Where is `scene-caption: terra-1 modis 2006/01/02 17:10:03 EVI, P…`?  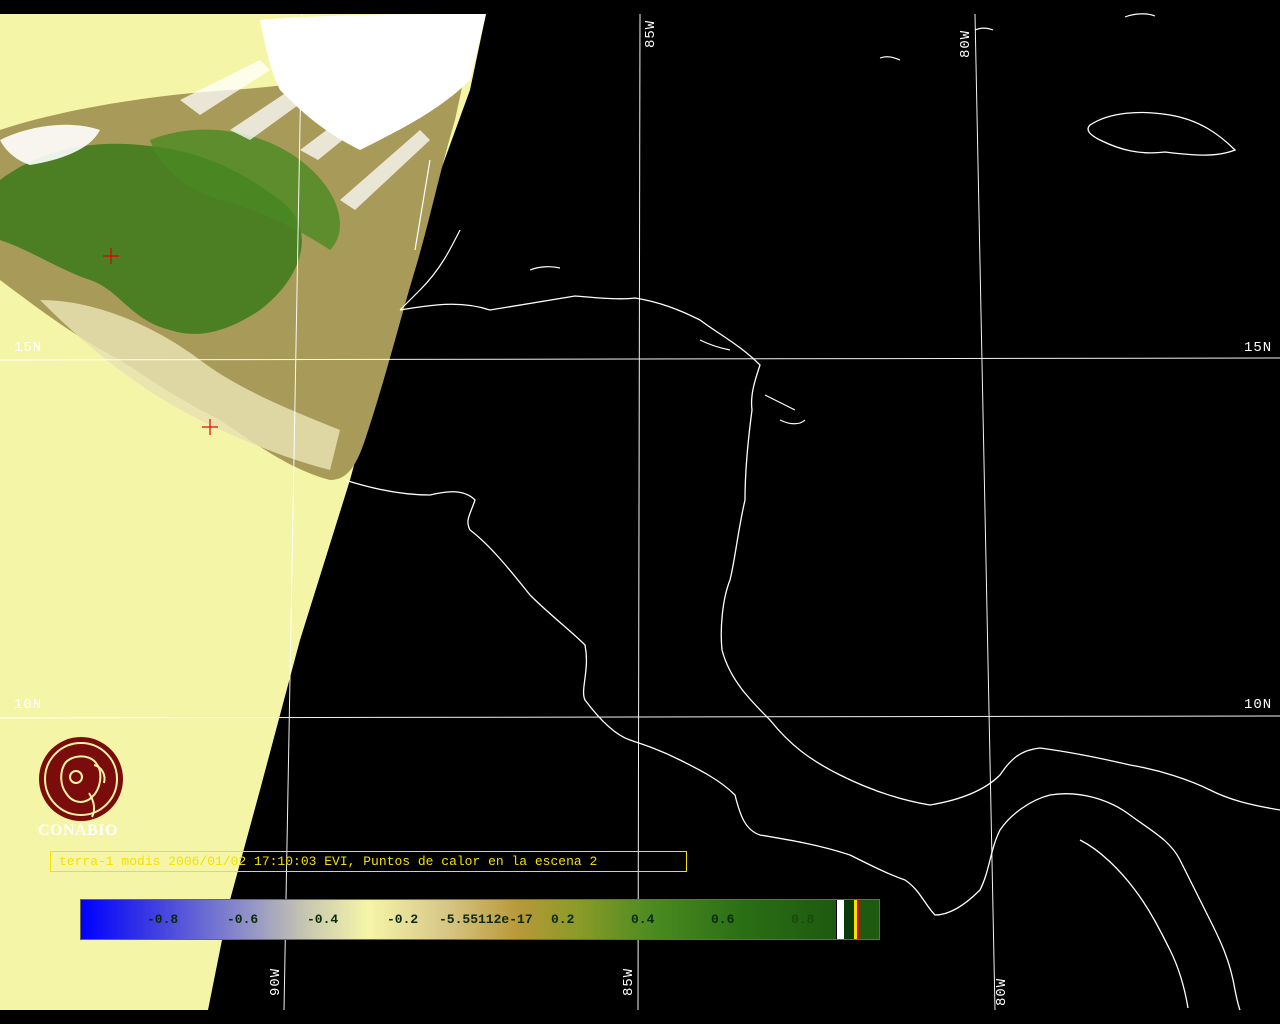
scene-caption: terra-1 modis 2006/01/02 17:10:03 EVI, P… is located at coordinates (368, 861).